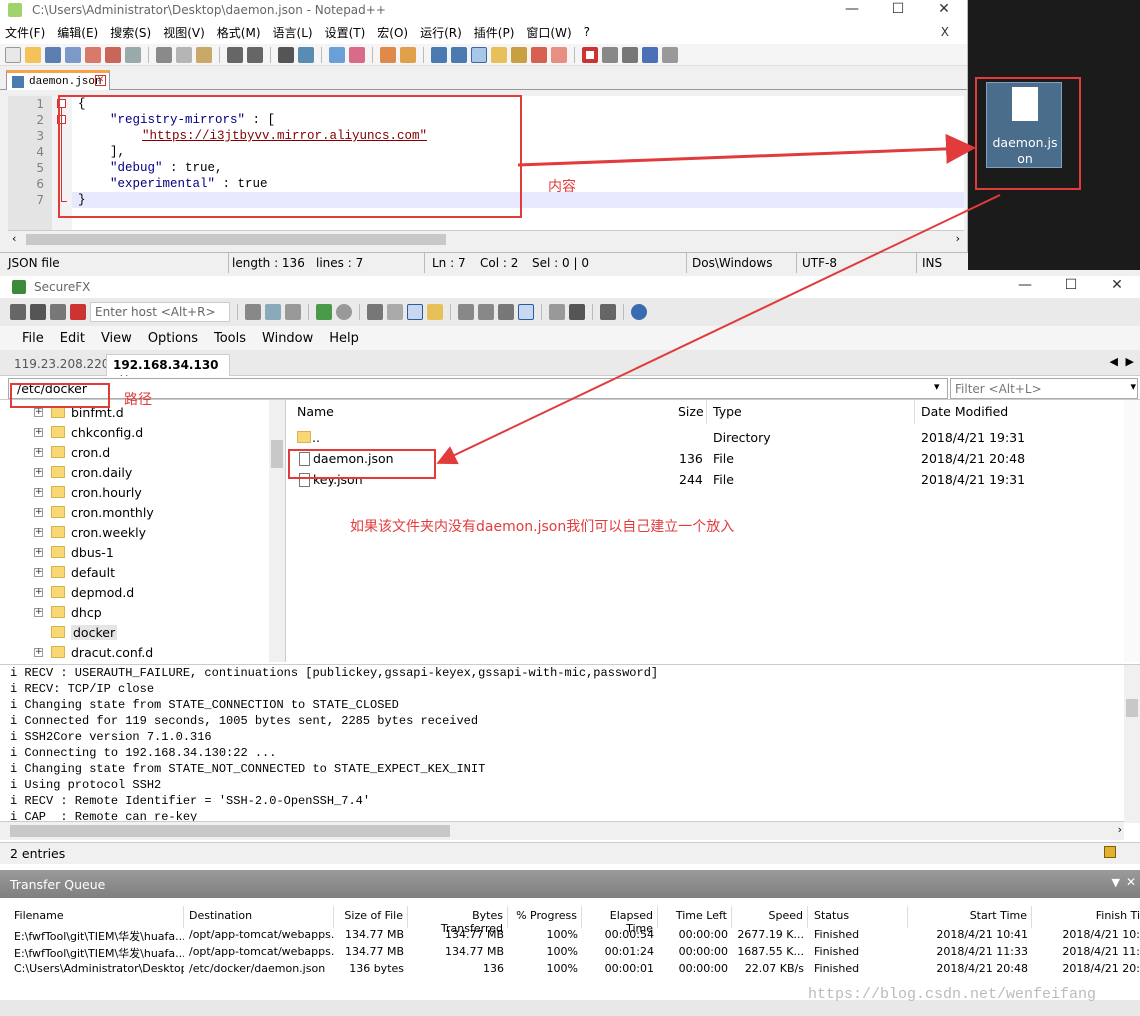 This screenshot has height=1016, width=1140. What do you see at coordinates (315, 411) in the screenshot?
I see `col-header-name: Name` at bounding box center [315, 411].